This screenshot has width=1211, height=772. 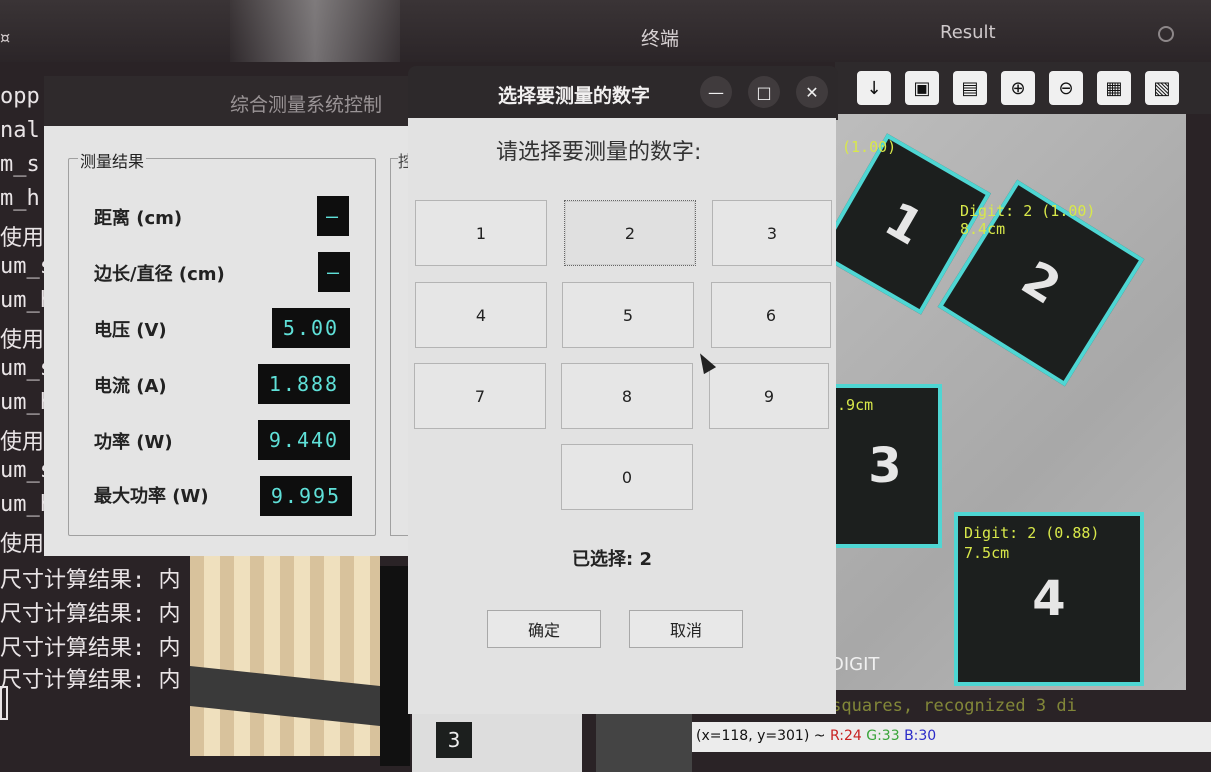 What do you see at coordinates (874, 88) in the screenshot?
I see `down-arrow-icon: ↓` at bounding box center [874, 88].